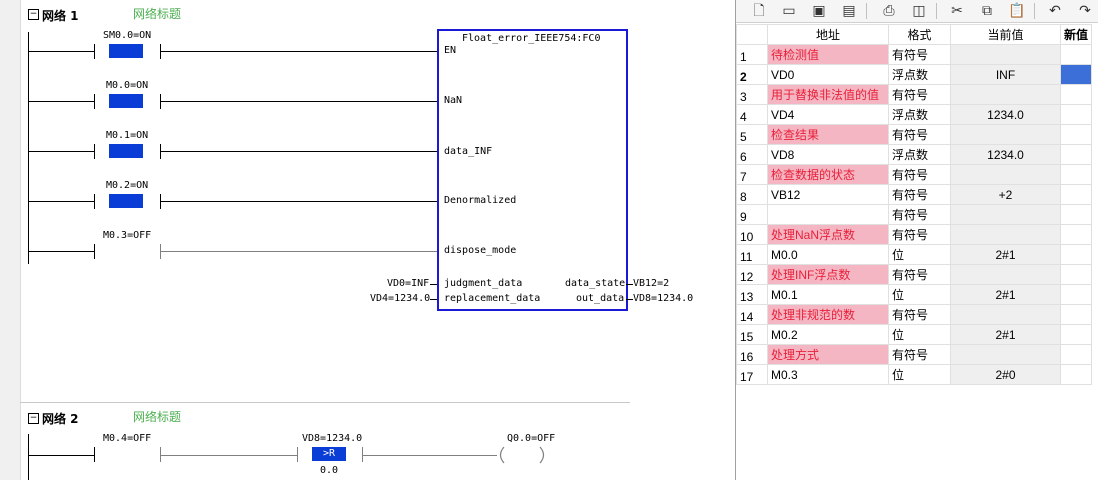 This screenshot has height=480, width=1098. Describe the element at coordinates (828, 194) in the screenshot. I see `address-cell: VB12` at that location.